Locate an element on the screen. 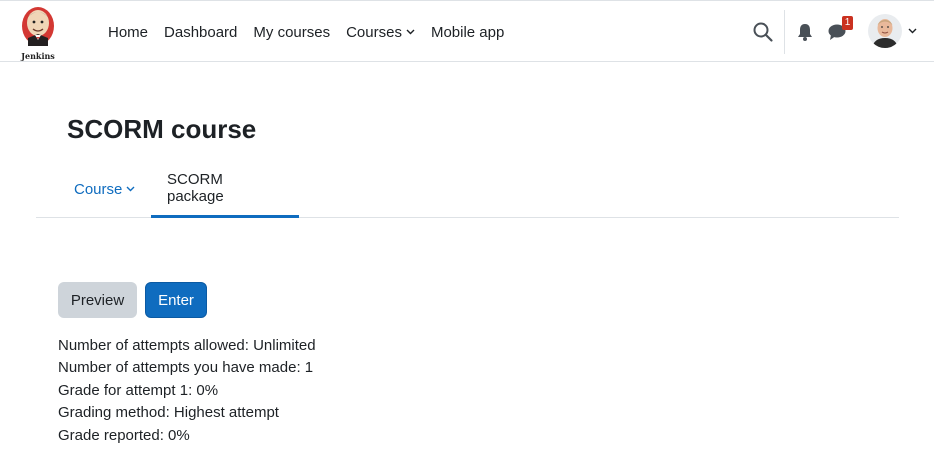  attempts-allowed: Number of attempts allowed: Unlimited is located at coordinates (187, 345).